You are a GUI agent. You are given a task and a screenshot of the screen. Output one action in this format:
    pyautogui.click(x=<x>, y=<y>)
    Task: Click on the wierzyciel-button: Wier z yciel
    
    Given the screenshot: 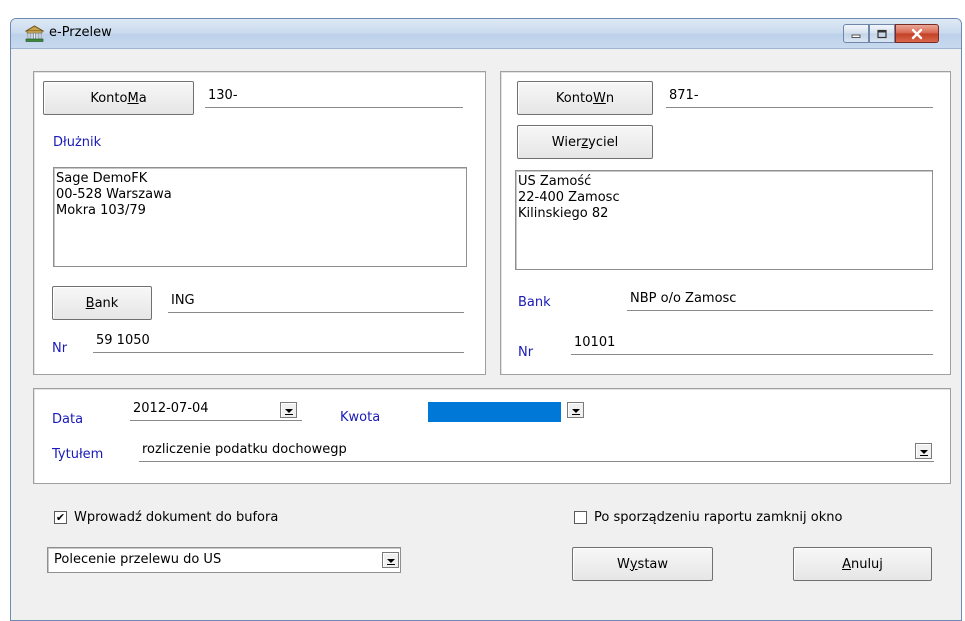 What is the action you would take?
    pyautogui.click(x=585, y=142)
    